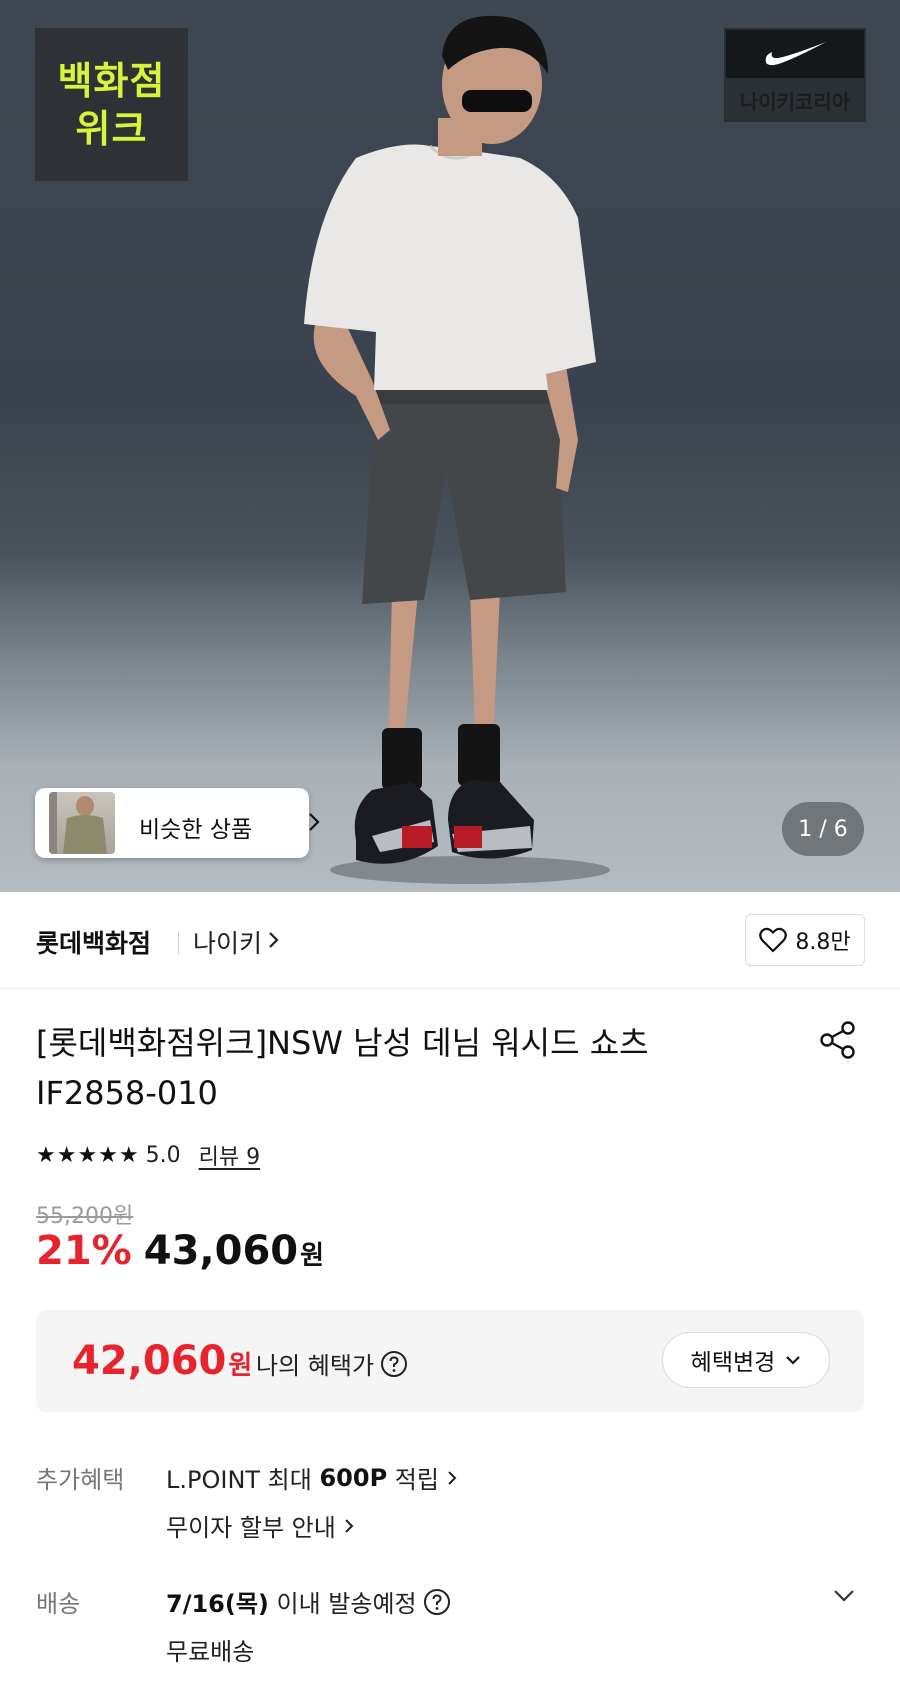  Describe the element at coordinates (88, 1155) in the screenshot. I see `rating-stars: ★★★★★` at that location.